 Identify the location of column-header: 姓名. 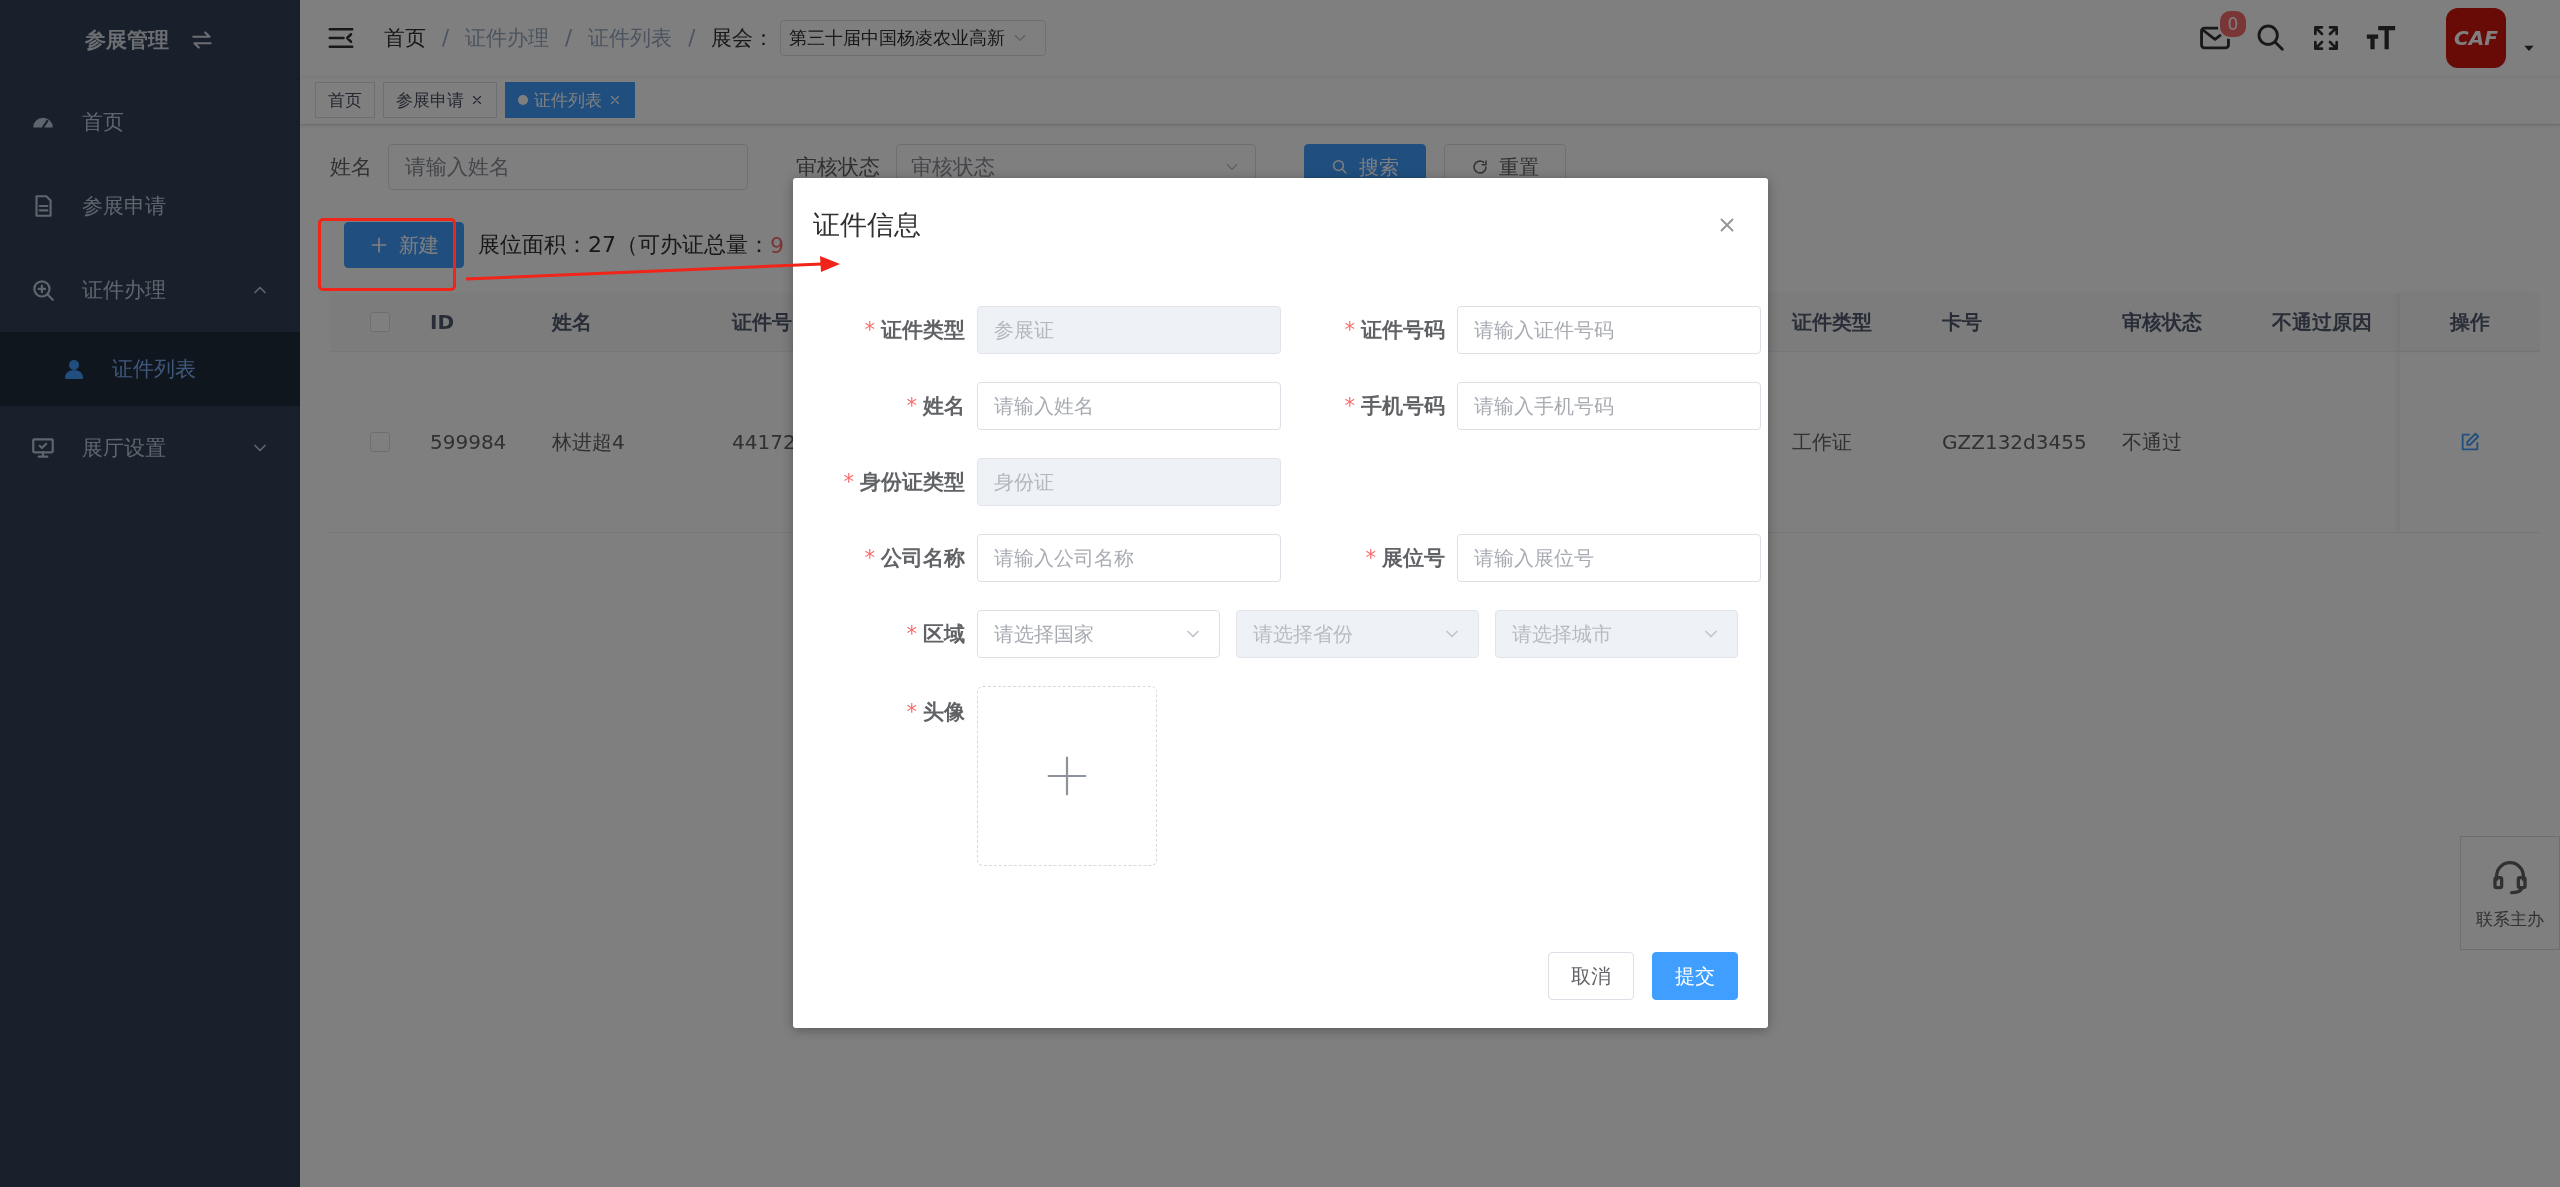
(572, 321).